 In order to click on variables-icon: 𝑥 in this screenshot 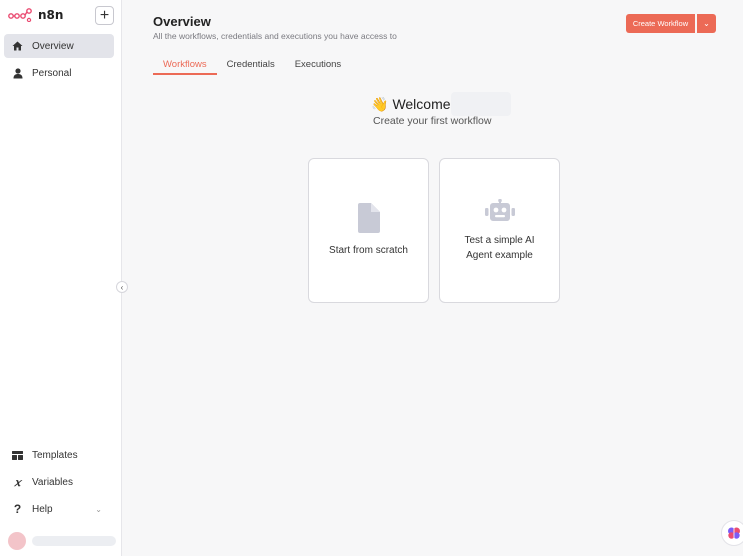, I will do `click(17, 482)`.